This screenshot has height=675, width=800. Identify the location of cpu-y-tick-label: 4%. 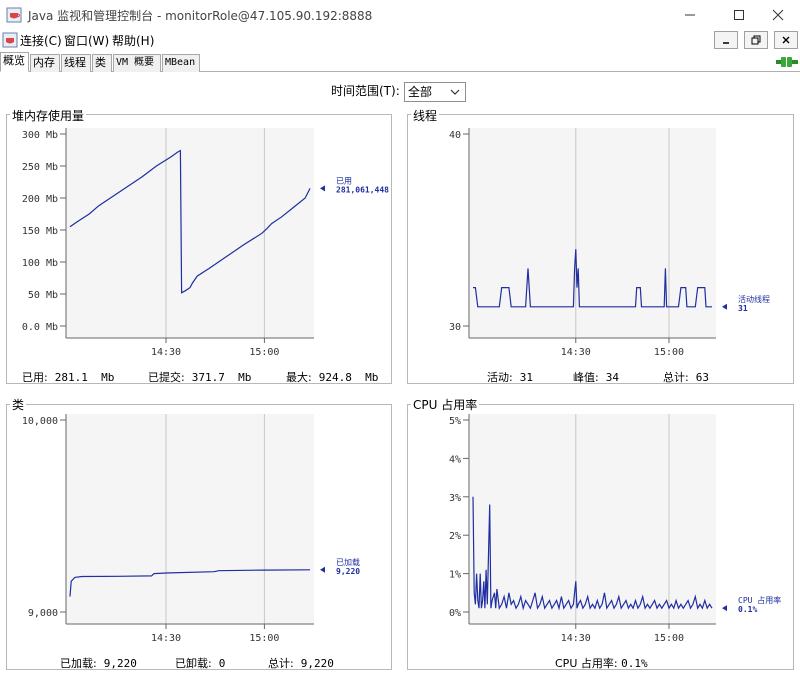
(455, 459).